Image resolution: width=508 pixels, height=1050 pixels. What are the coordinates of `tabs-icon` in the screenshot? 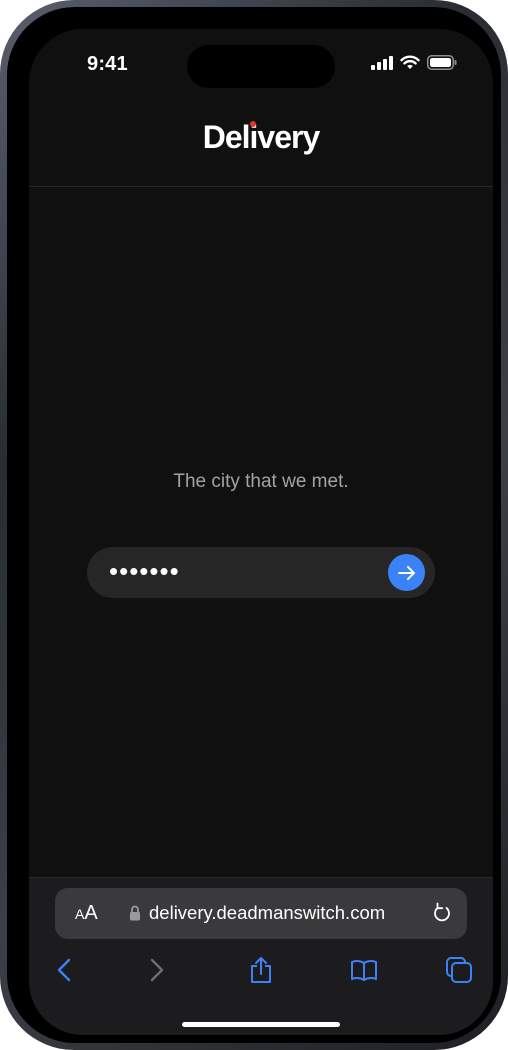 It's located at (459, 970).